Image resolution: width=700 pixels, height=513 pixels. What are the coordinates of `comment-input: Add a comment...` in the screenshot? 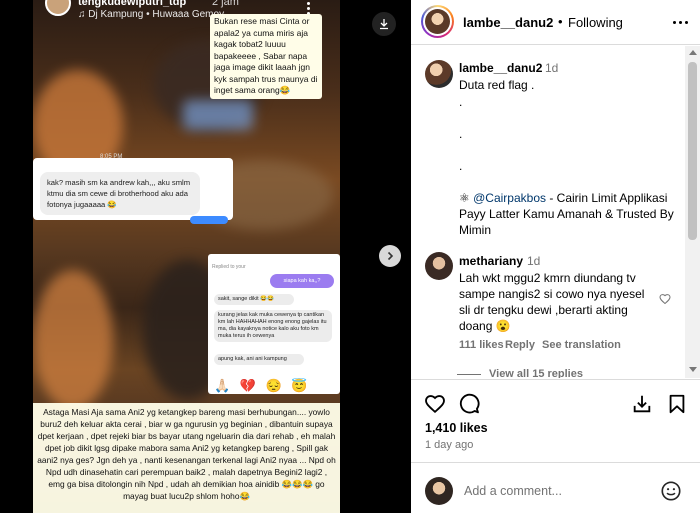 It's located at (513, 491).